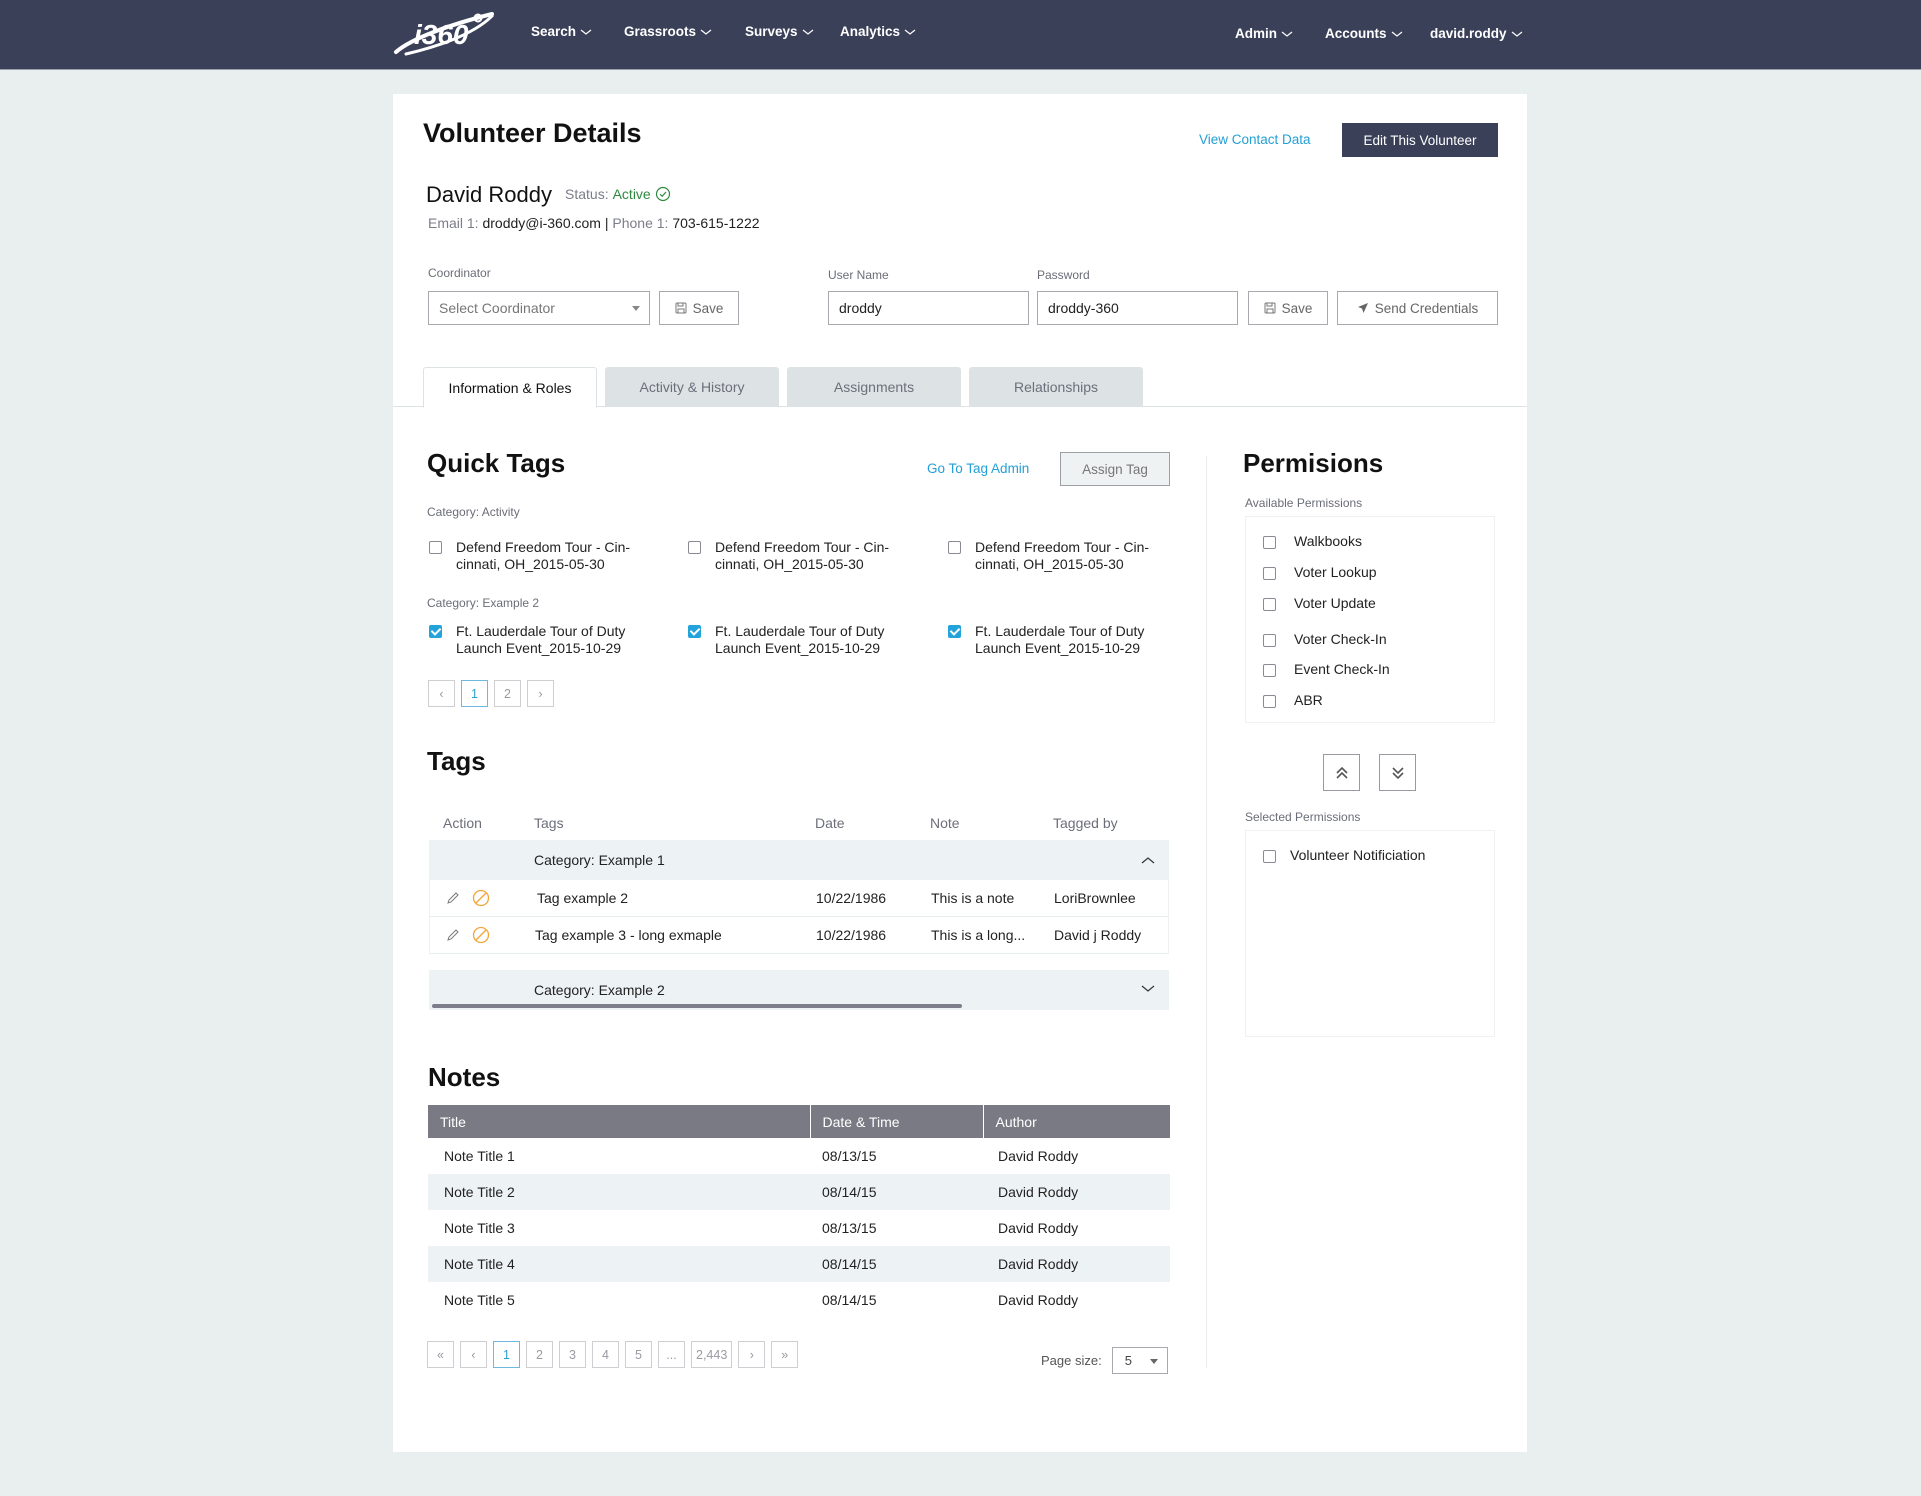 This screenshot has height=1496, width=1921. Describe the element at coordinates (619, 1264) in the screenshot. I see `note-title: Note Title 4` at that location.